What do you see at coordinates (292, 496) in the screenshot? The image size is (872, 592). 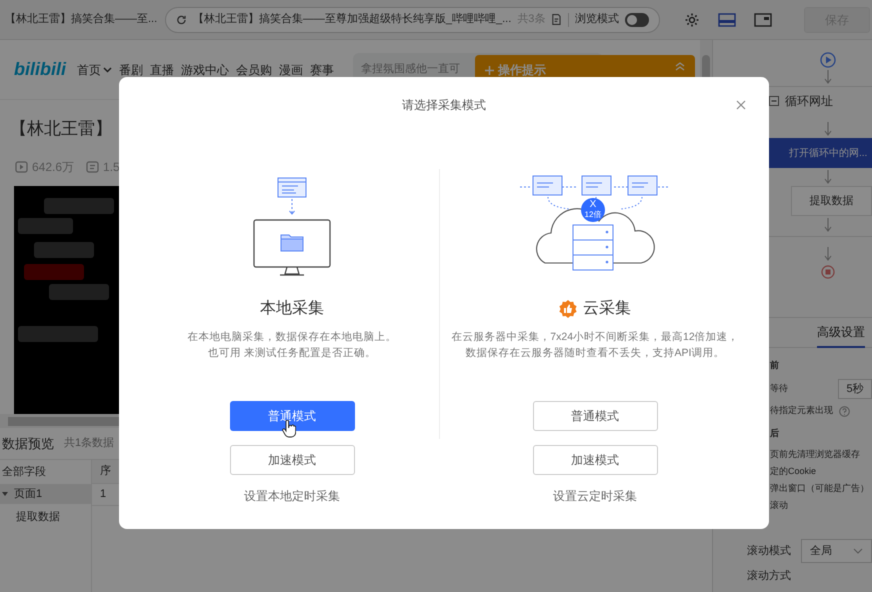 I see `schedule-link: 设置本地定时采集` at bounding box center [292, 496].